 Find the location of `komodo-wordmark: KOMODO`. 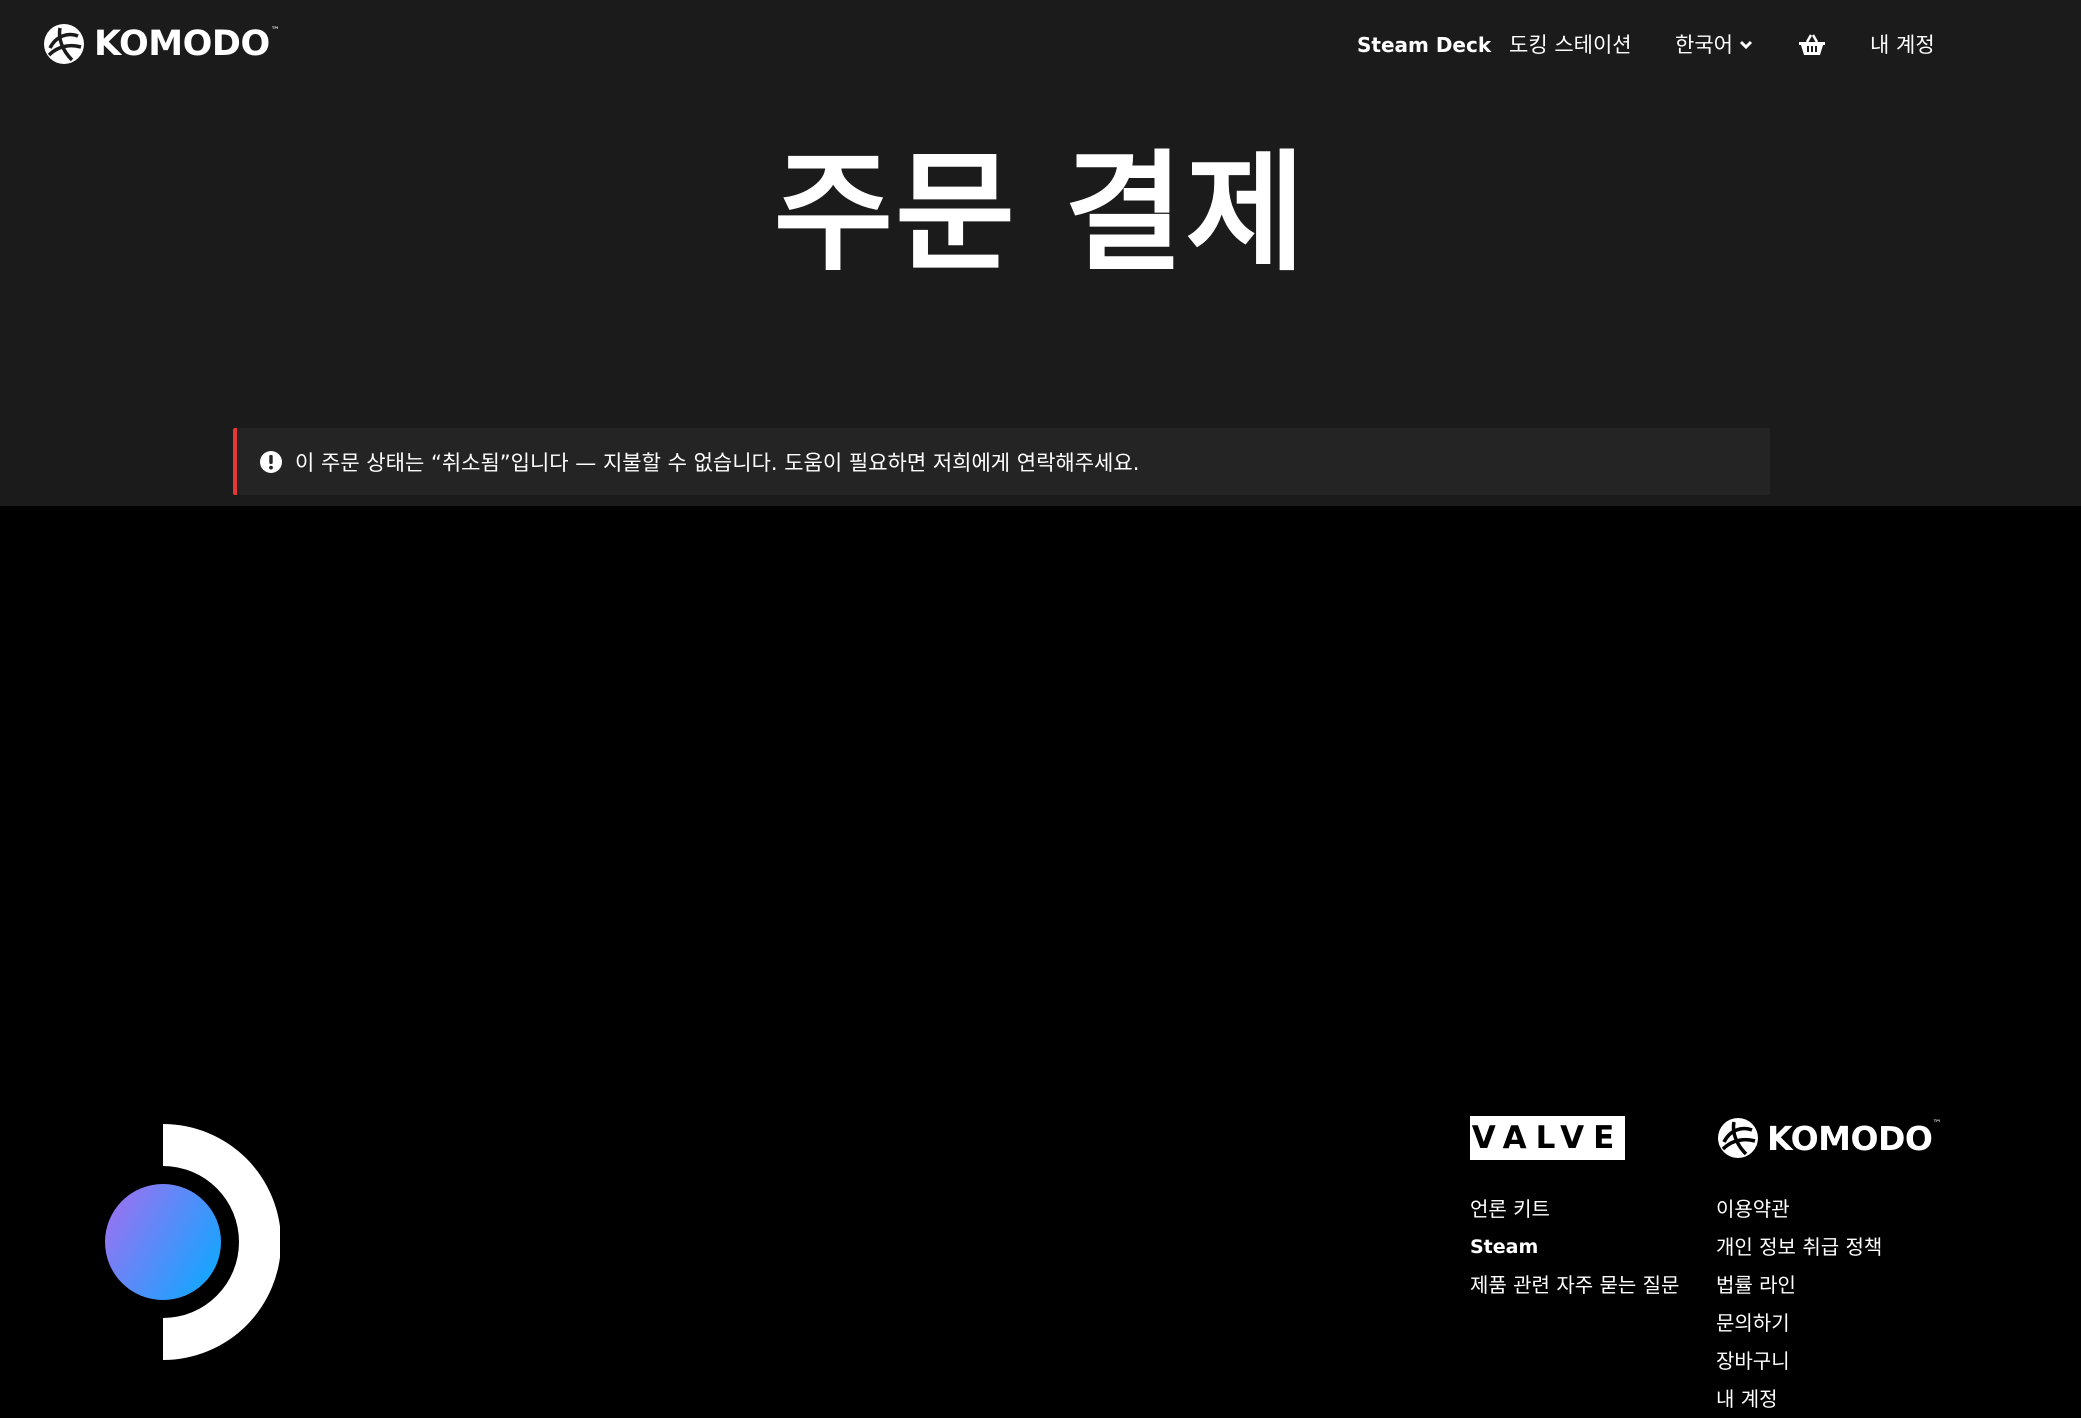

komodo-wordmark: KOMODO is located at coordinates (1850, 1138).